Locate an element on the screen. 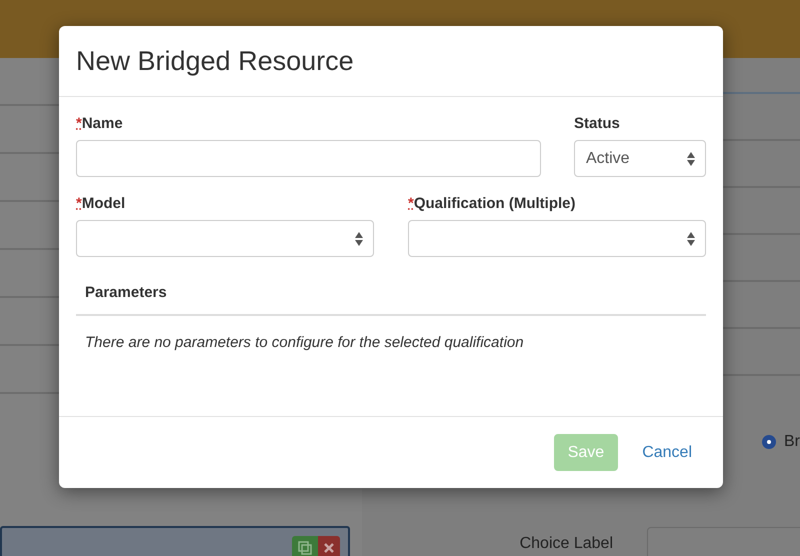 Image resolution: width=800 pixels, height=556 pixels. radio-label: Br is located at coordinates (792, 442).